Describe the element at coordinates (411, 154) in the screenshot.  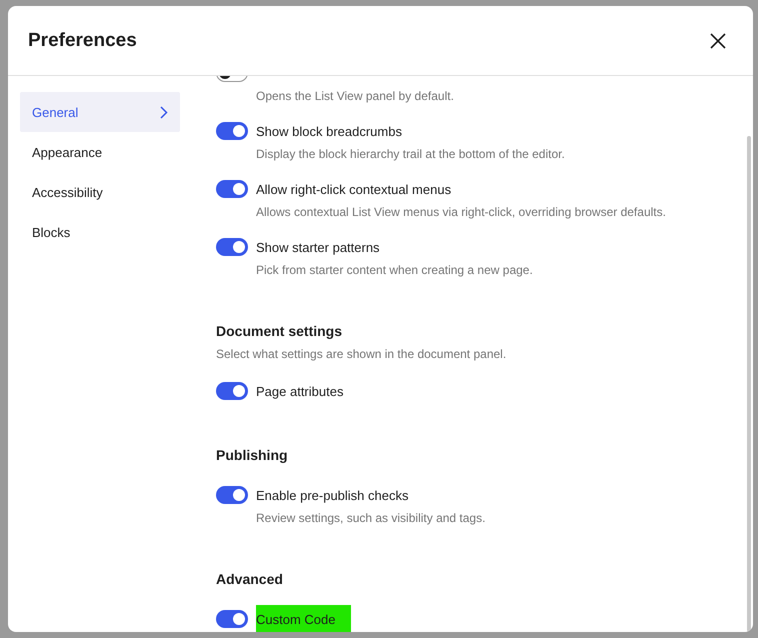
I see `option-description: Display the block hierarchy trail at the bottom of the editor.` at that location.